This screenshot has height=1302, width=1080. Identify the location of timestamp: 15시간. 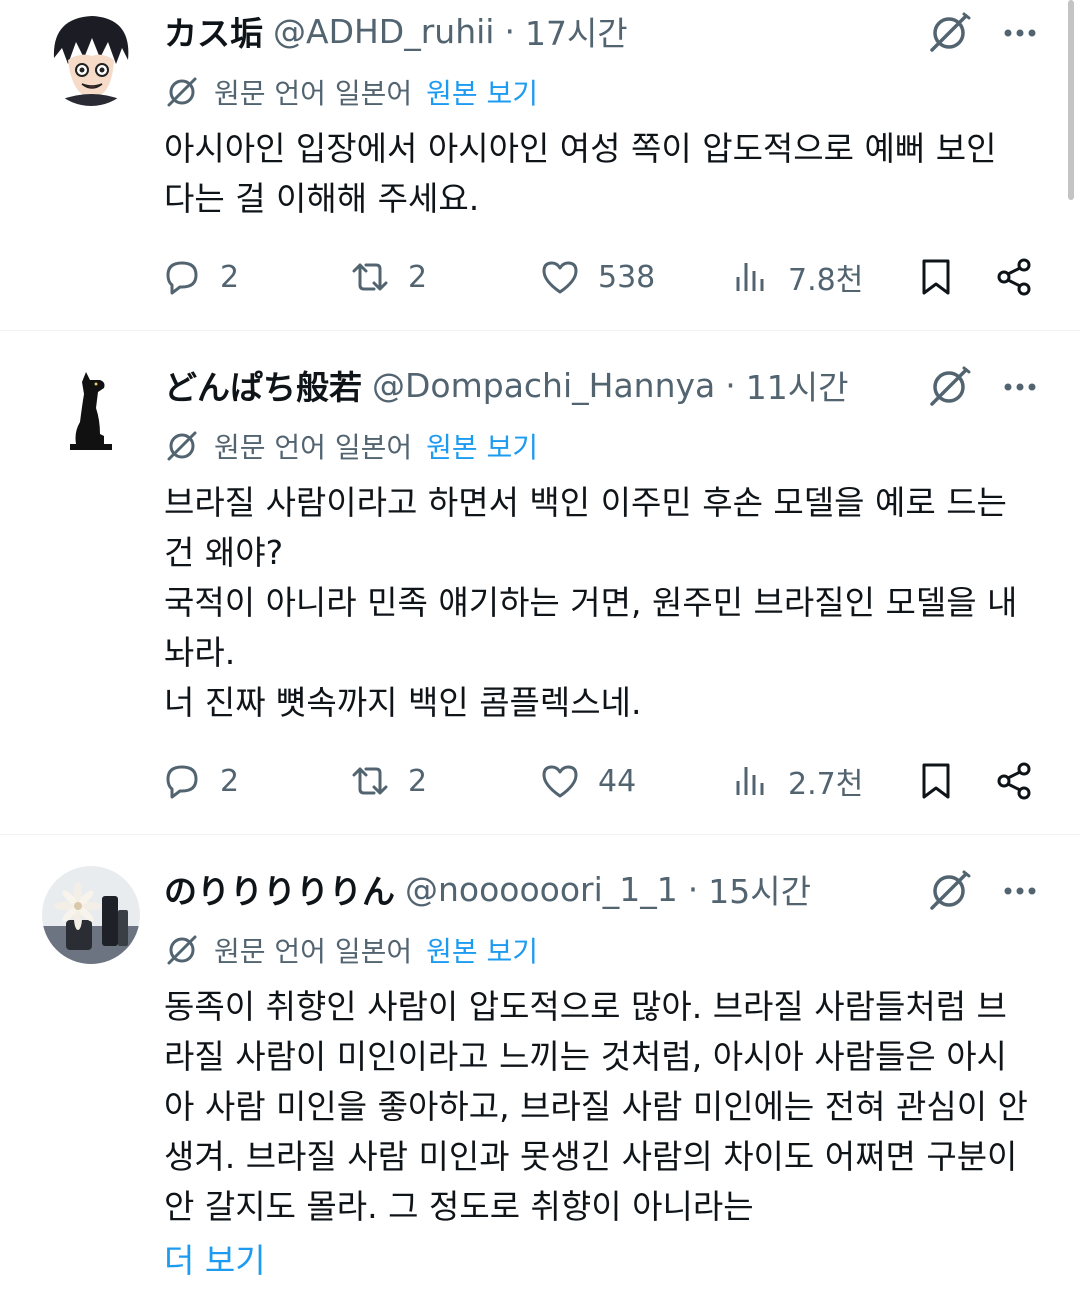
(759, 889).